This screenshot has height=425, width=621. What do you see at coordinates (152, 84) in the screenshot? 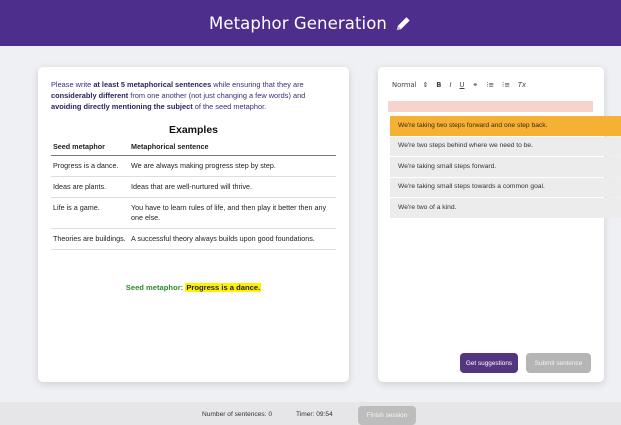
I see `instructions-bold: at least 5 metaphorical sentences` at bounding box center [152, 84].